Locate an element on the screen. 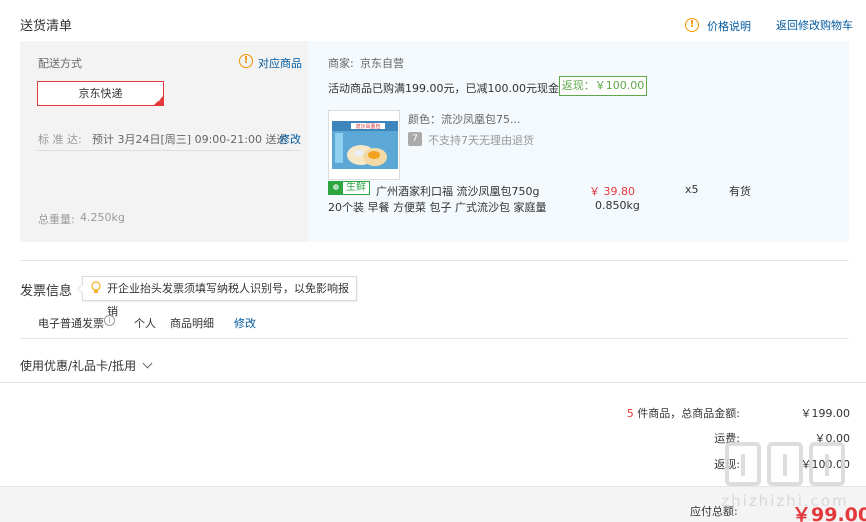 The width and height of the screenshot is (866, 522). product-price: ￥ 39.80 is located at coordinates (612, 191).